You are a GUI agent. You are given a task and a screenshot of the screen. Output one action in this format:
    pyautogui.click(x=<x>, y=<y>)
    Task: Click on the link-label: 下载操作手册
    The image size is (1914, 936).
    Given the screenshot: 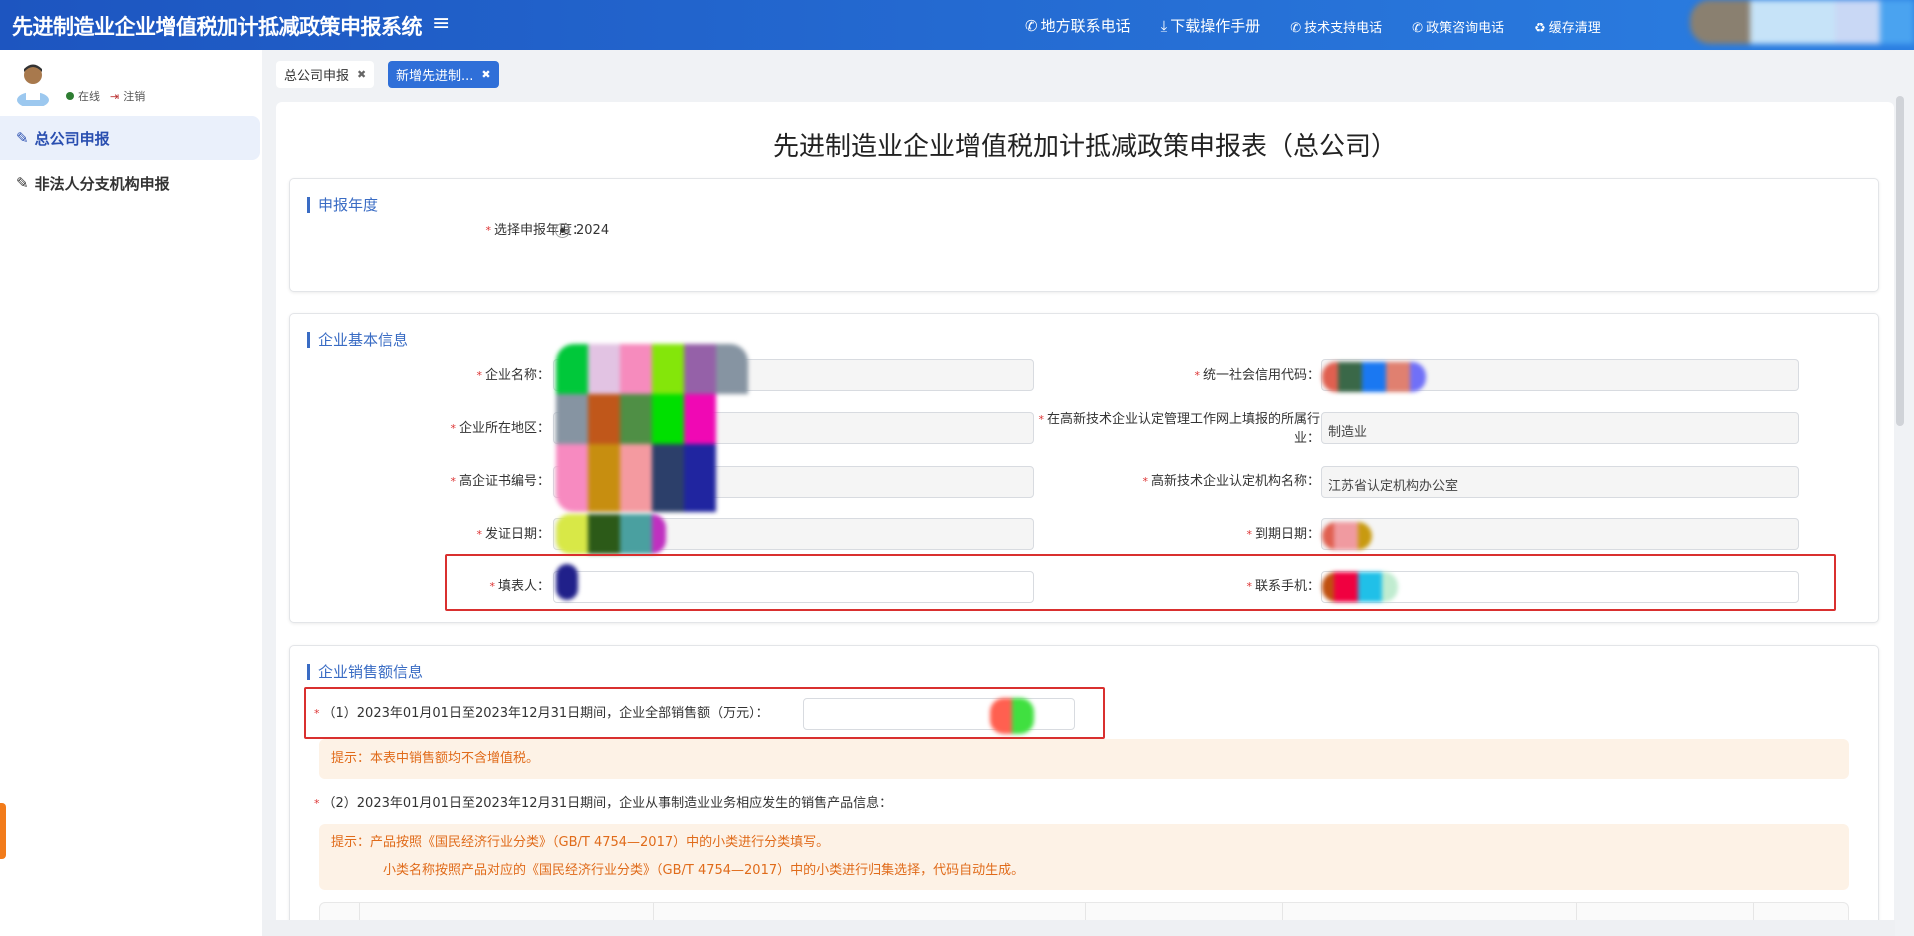 What is the action you would take?
    pyautogui.click(x=1215, y=26)
    